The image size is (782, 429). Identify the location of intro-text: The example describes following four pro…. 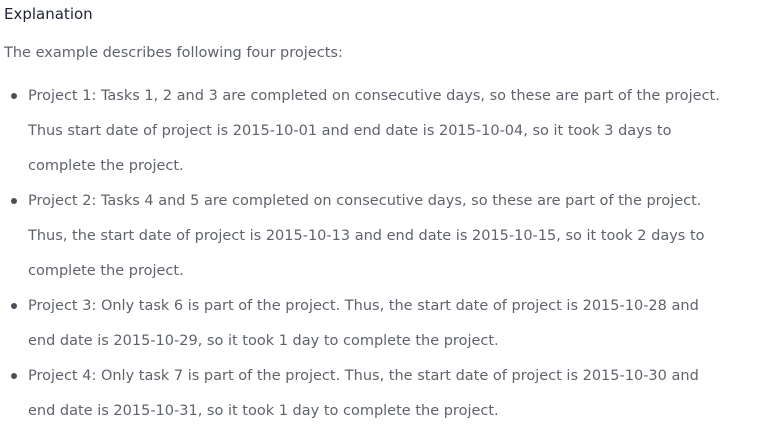
(173, 53).